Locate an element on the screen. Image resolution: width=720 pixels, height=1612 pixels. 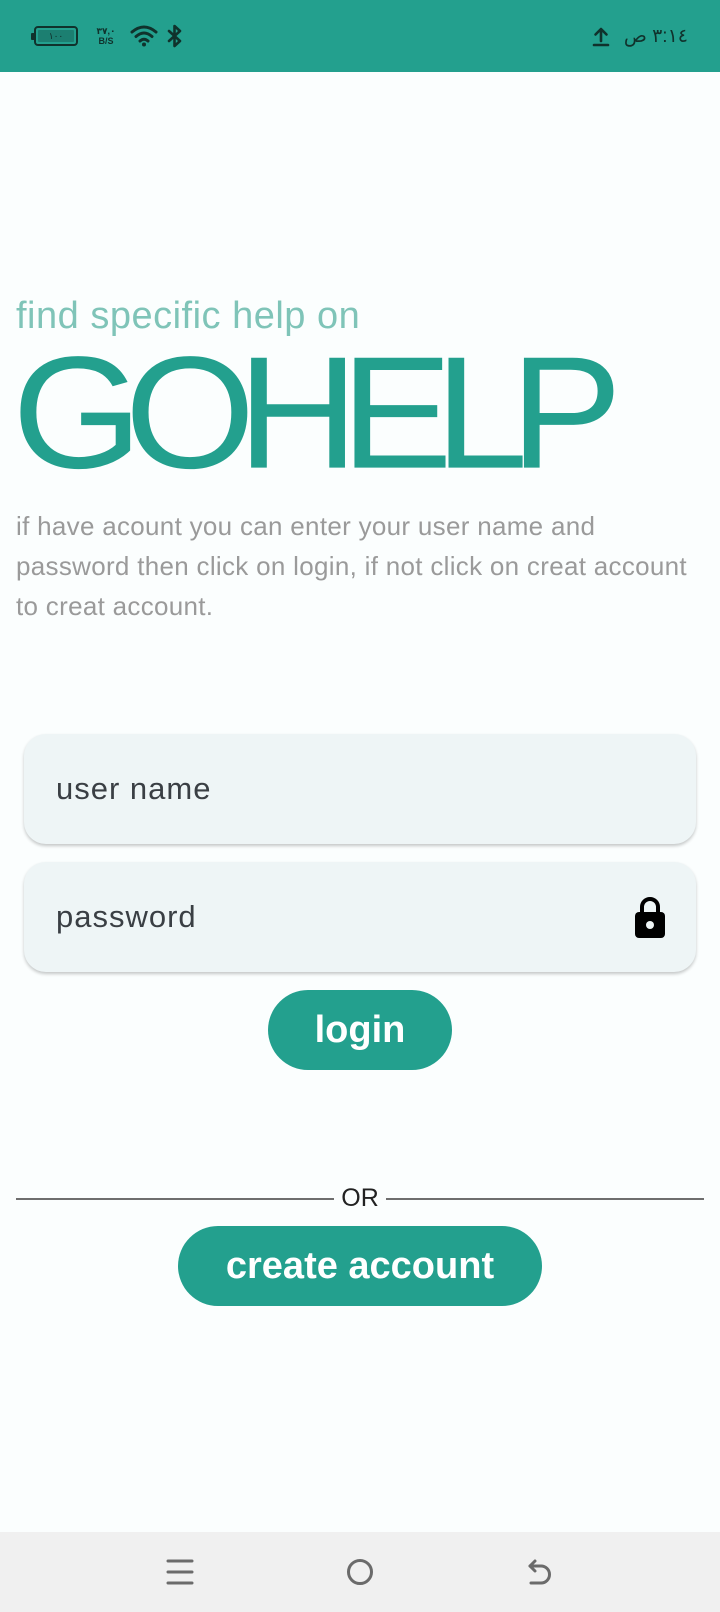
login-button: login is located at coordinates (360, 1030).